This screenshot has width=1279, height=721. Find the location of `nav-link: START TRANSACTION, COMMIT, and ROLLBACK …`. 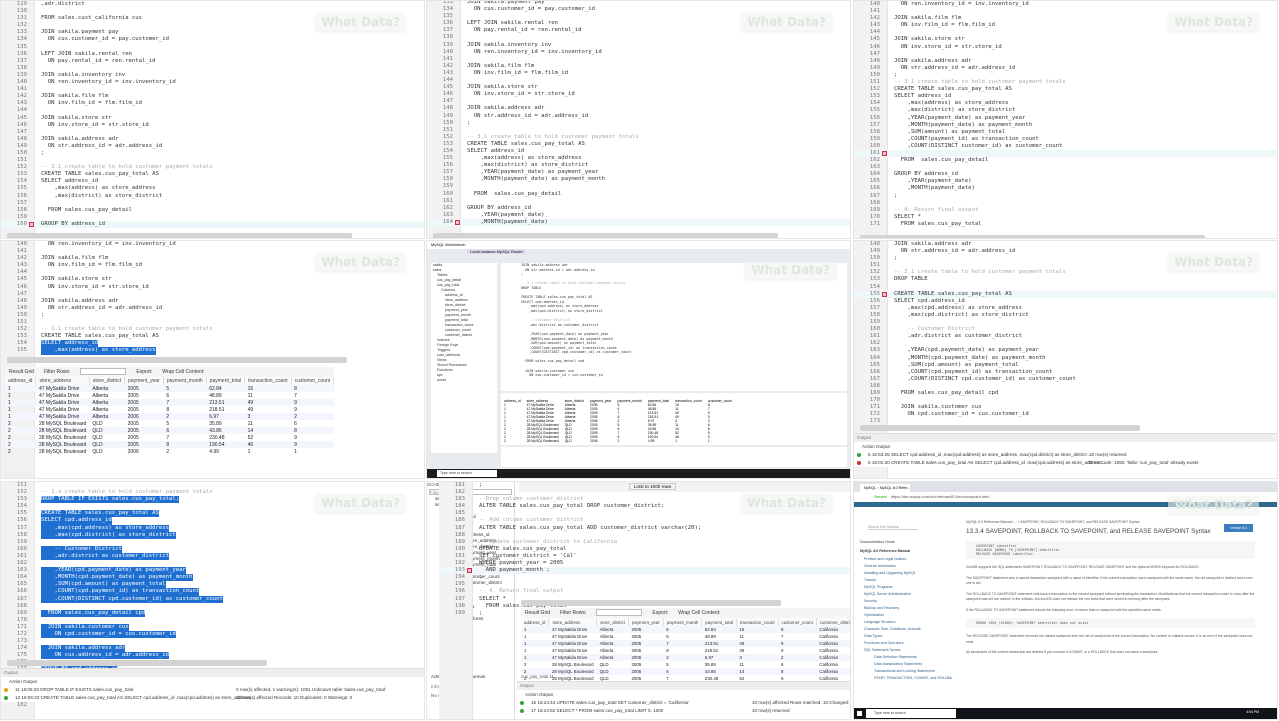

nav-link: START TRANSACTION, COMMIT, and ROLLBACK … is located at coordinates (906, 679).